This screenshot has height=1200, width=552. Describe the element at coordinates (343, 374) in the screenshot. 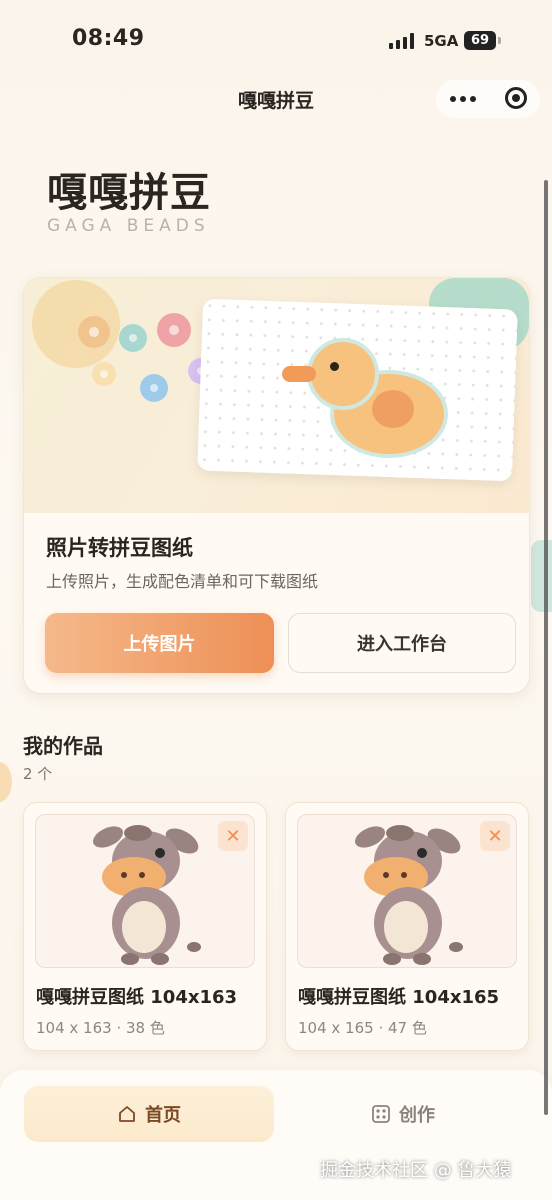

I see `duck-head` at that location.